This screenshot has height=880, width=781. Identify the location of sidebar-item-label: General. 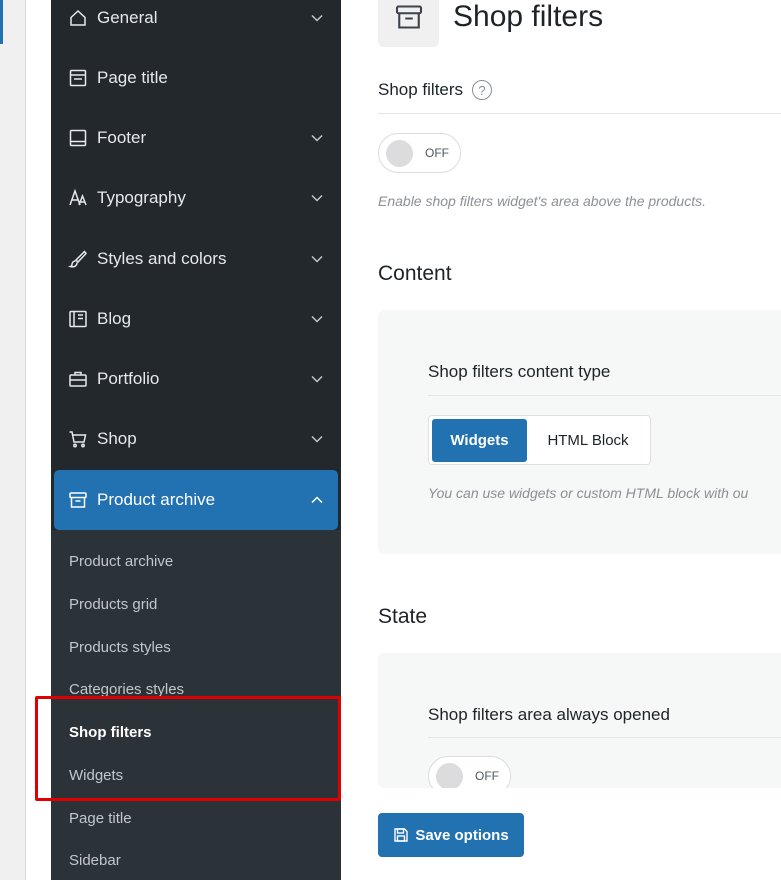
(127, 17).